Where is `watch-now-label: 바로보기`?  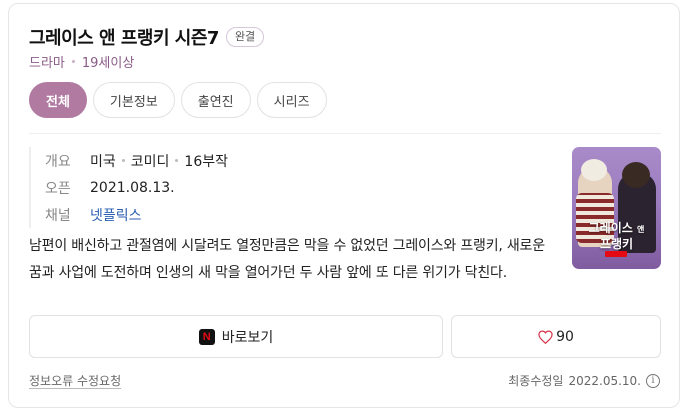
watch-now-label: 바로보기 is located at coordinates (247, 337).